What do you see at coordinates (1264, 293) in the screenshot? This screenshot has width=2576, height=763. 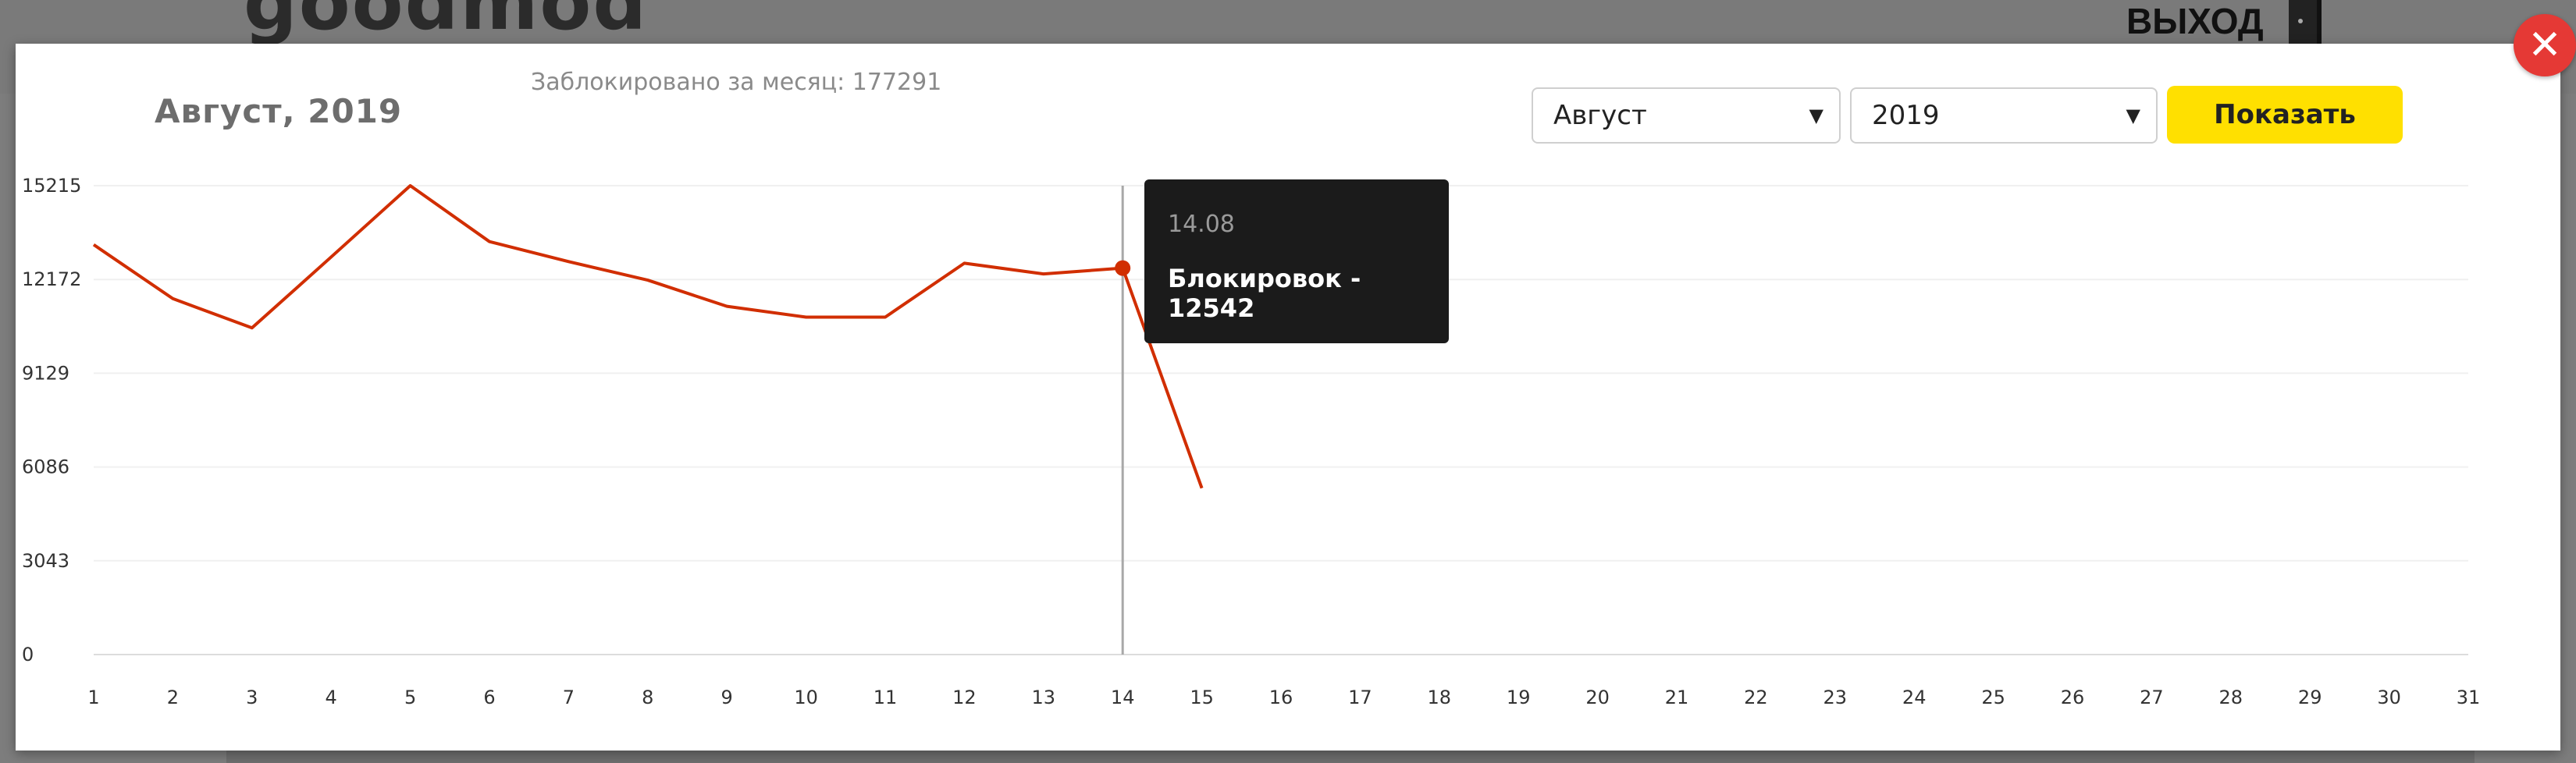 I see `tooltip-value: Блокировок - 12542` at bounding box center [1264, 293].